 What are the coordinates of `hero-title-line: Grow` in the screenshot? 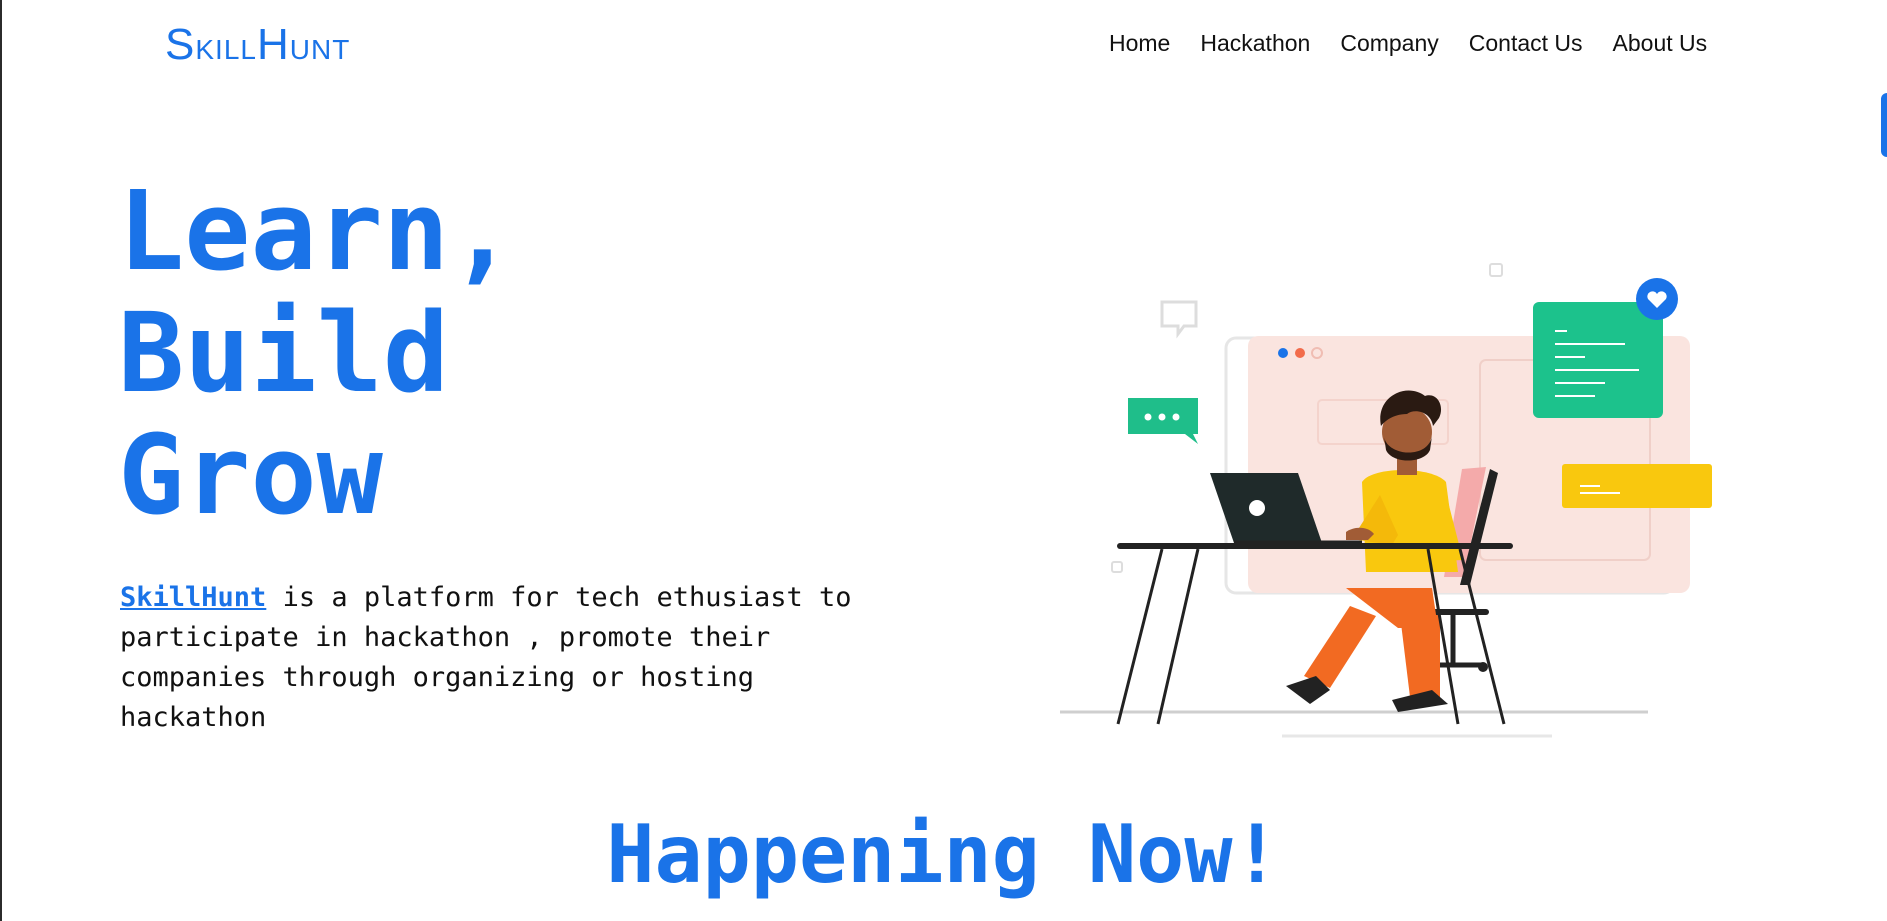 It's located at (250, 475).